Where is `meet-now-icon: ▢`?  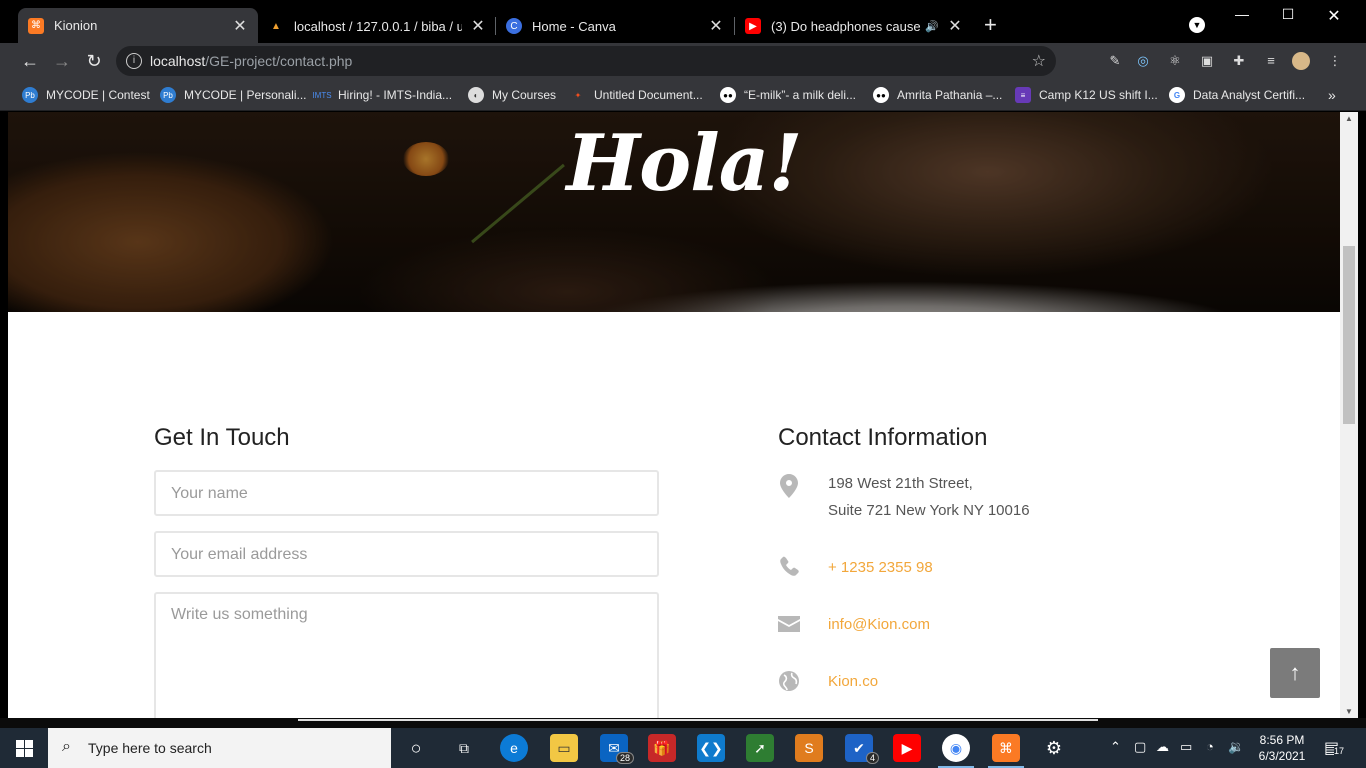 meet-now-icon: ▢ is located at coordinates (1140, 747).